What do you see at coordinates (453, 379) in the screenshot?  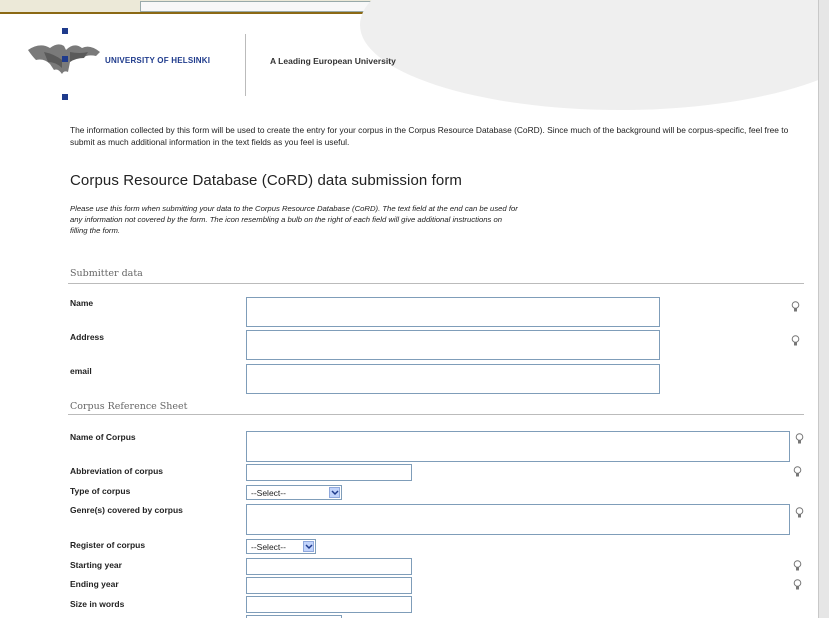 I see `email-field` at bounding box center [453, 379].